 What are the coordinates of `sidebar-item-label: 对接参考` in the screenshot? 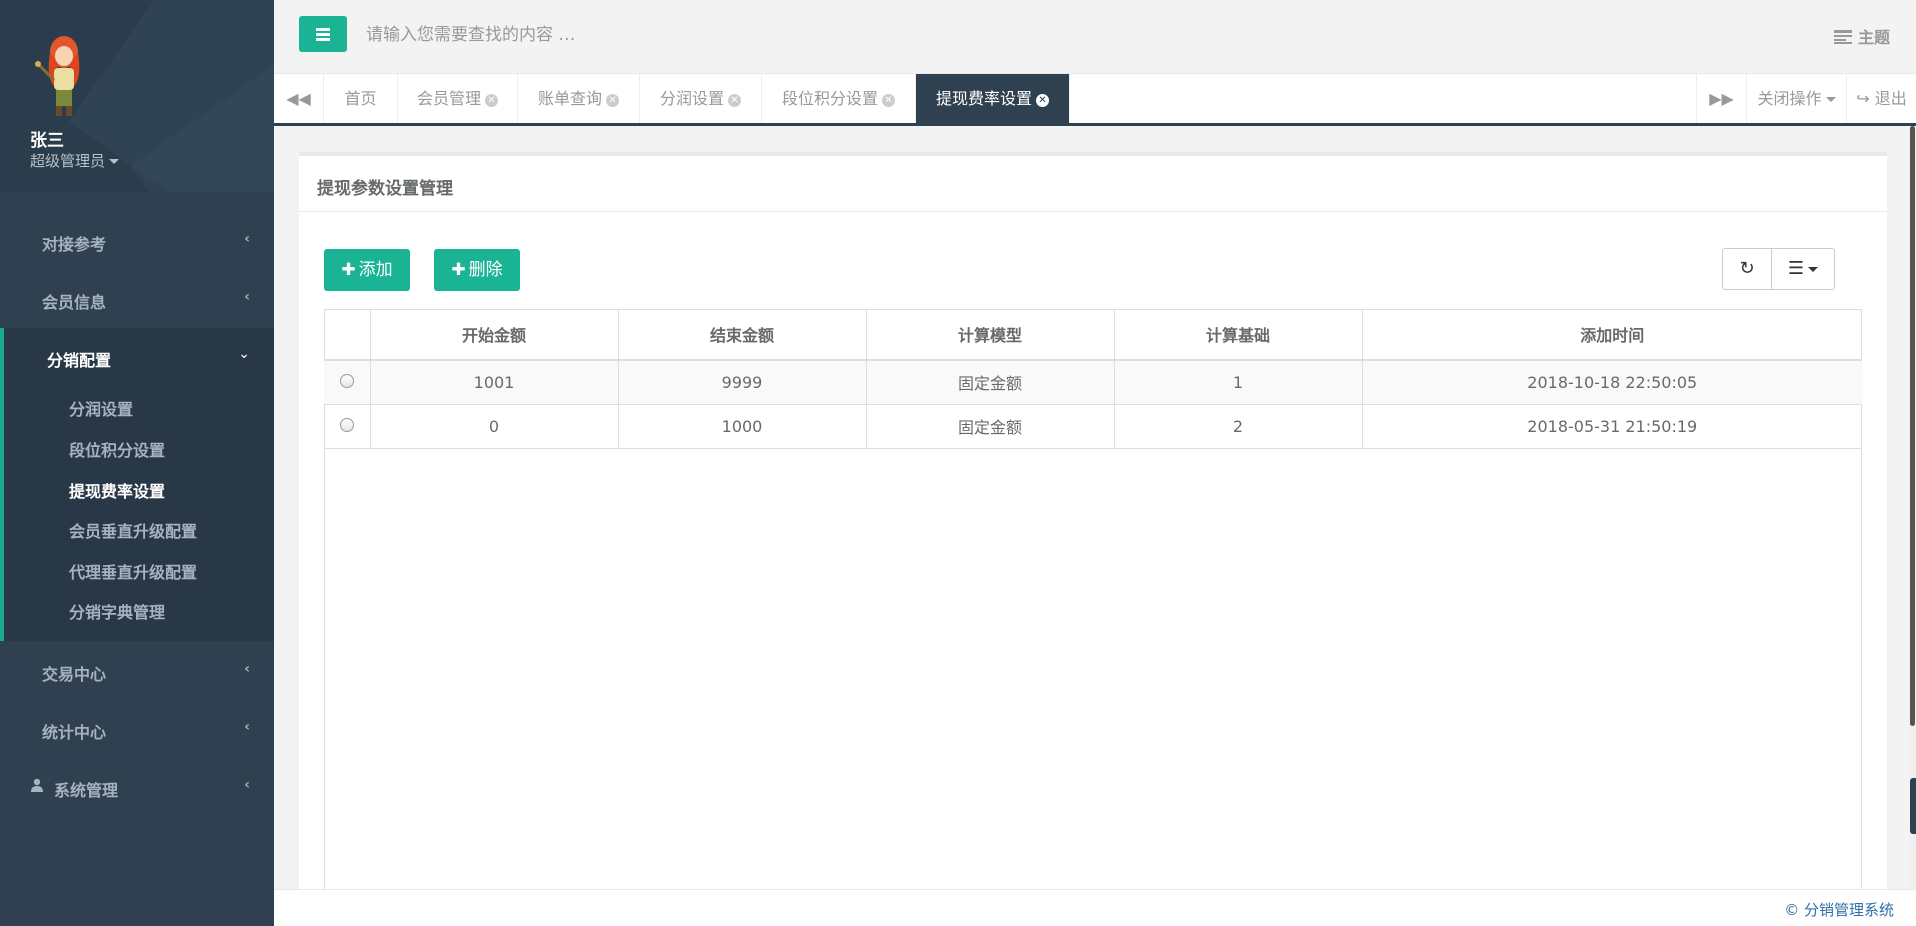 It's located at (74, 244).